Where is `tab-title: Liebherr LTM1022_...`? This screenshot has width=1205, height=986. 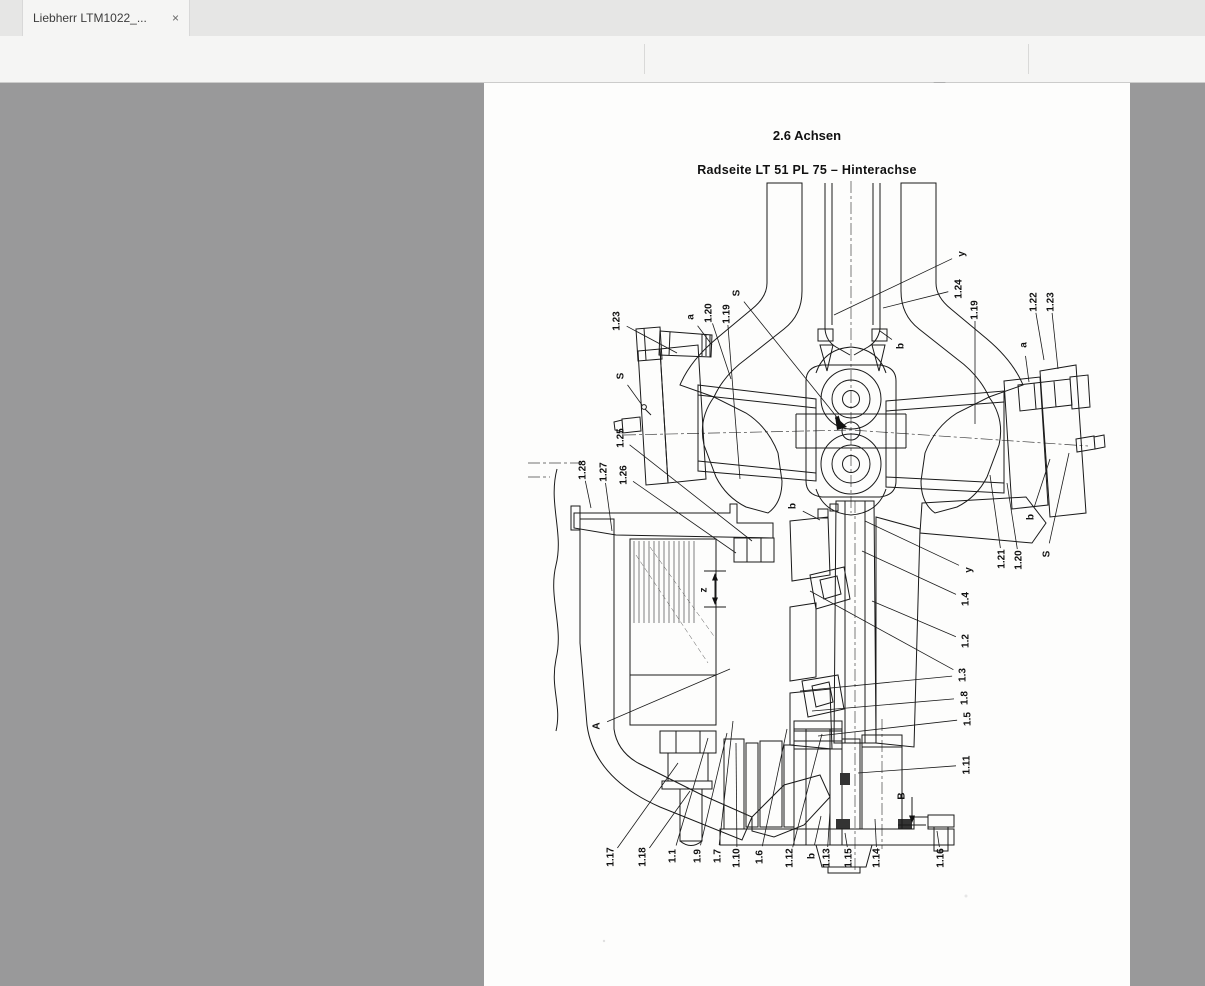 tab-title: Liebherr LTM1022_... is located at coordinates (90, 18).